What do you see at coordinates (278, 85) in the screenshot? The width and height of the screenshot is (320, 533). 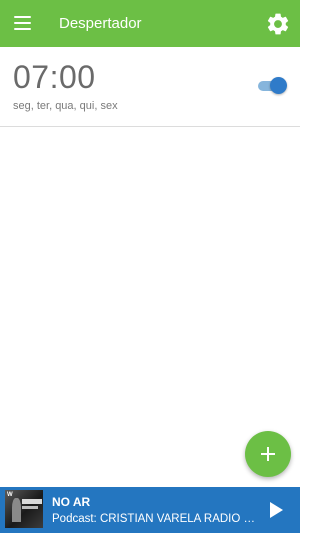 I see `toggle-thumb` at bounding box center [278, 85].